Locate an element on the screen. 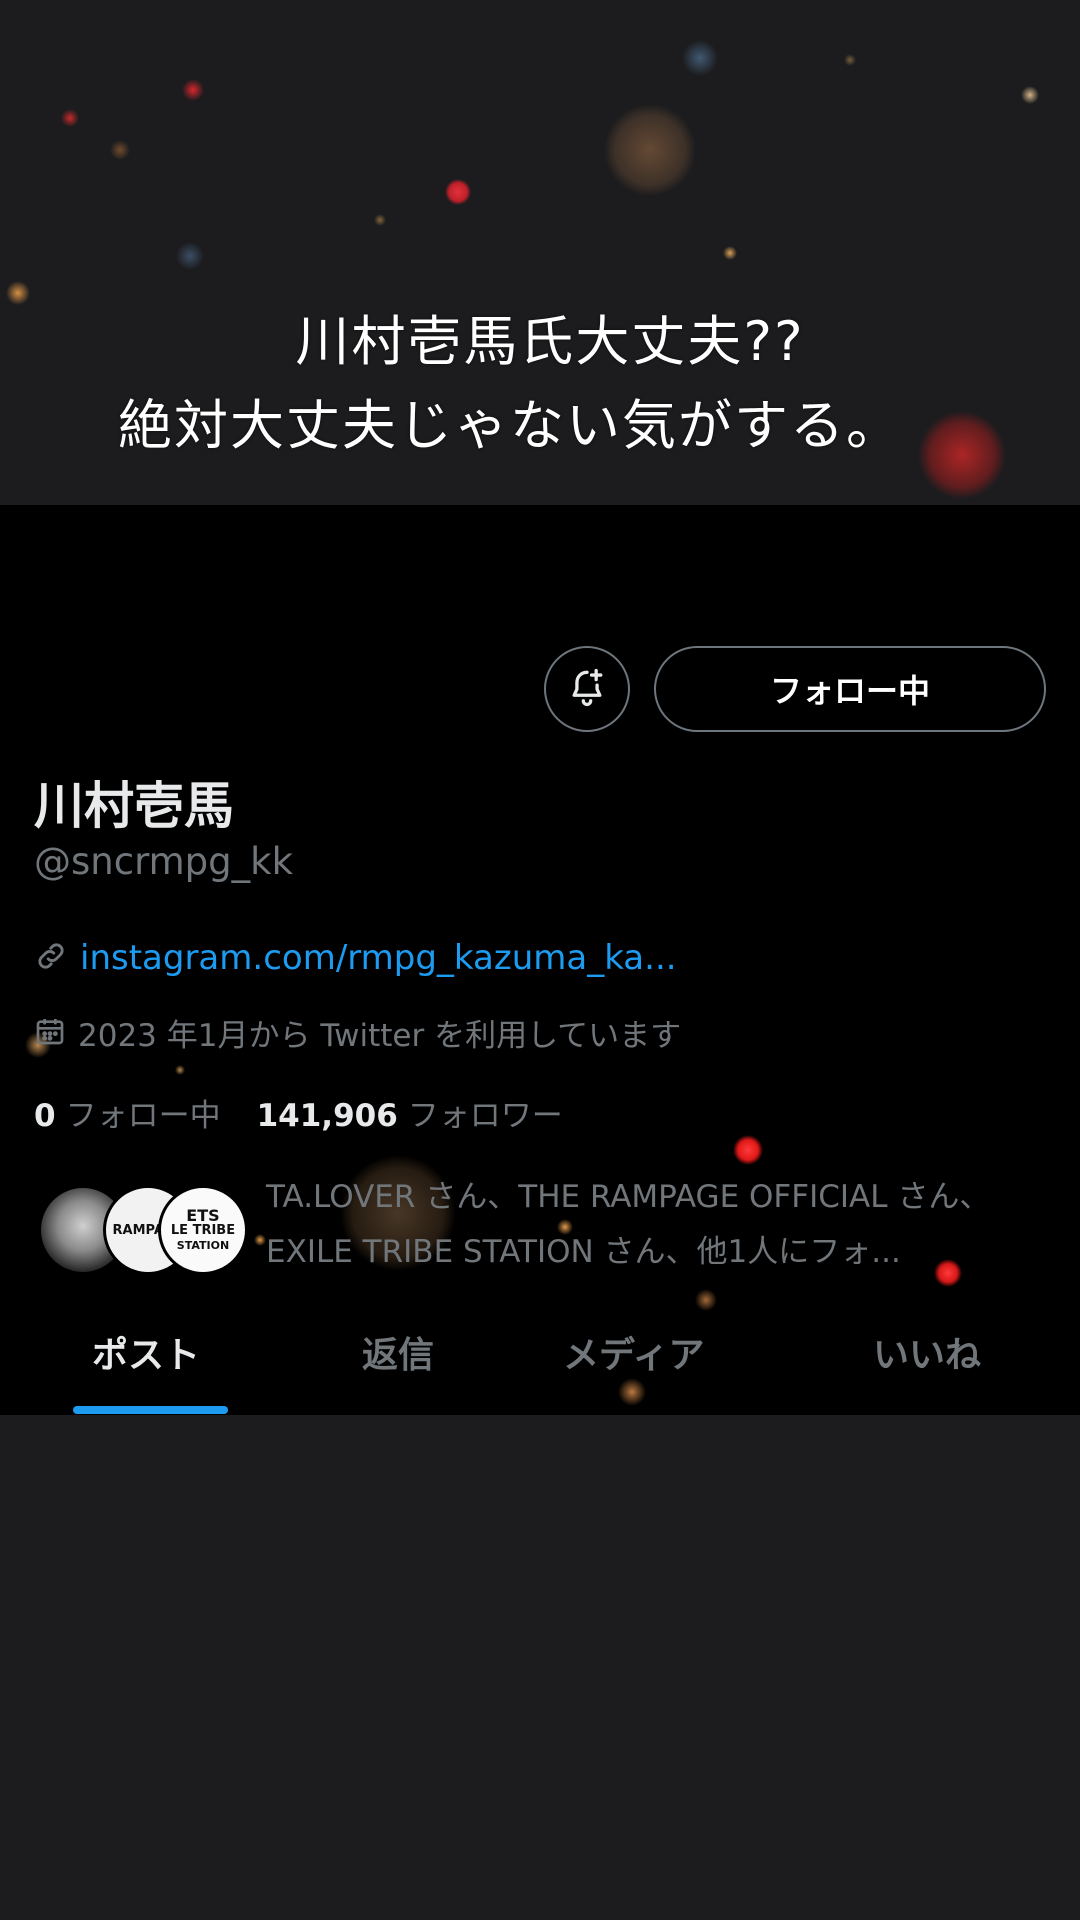 The height and width of the screenshot is (1920, 1080). avatar: ETS LE TRIBE STATION is located at coordinates (203, 1230).